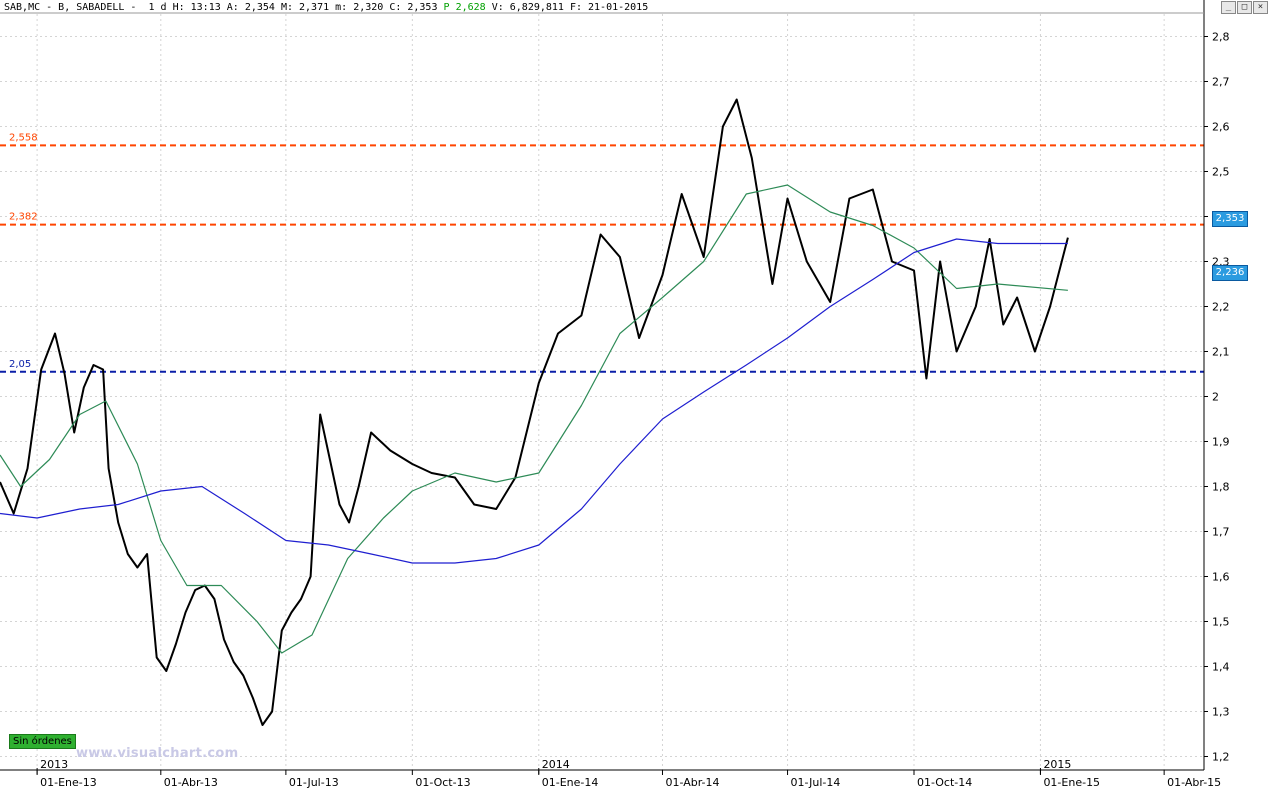 The width and height of the screenshot is (1272, 795). Describe the element at coordinates (314, 782) in the screenshot. I see `x-tick-label: 01-Jul-13` at that location.